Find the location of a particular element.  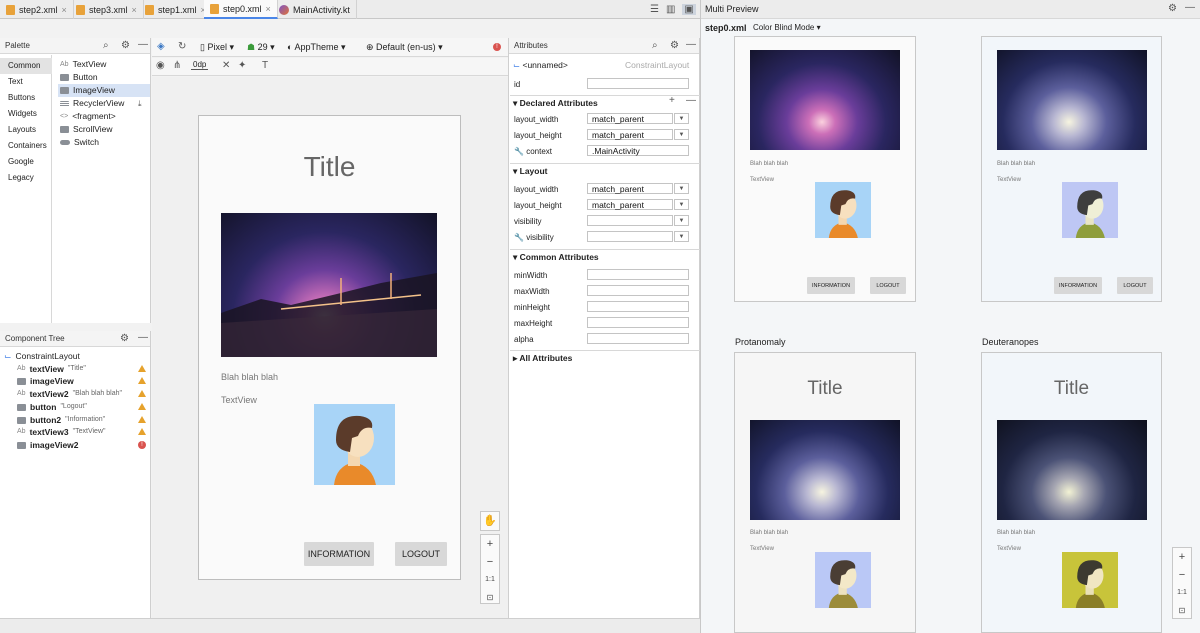

golden-gate-image is located at coordinates (329, 285).